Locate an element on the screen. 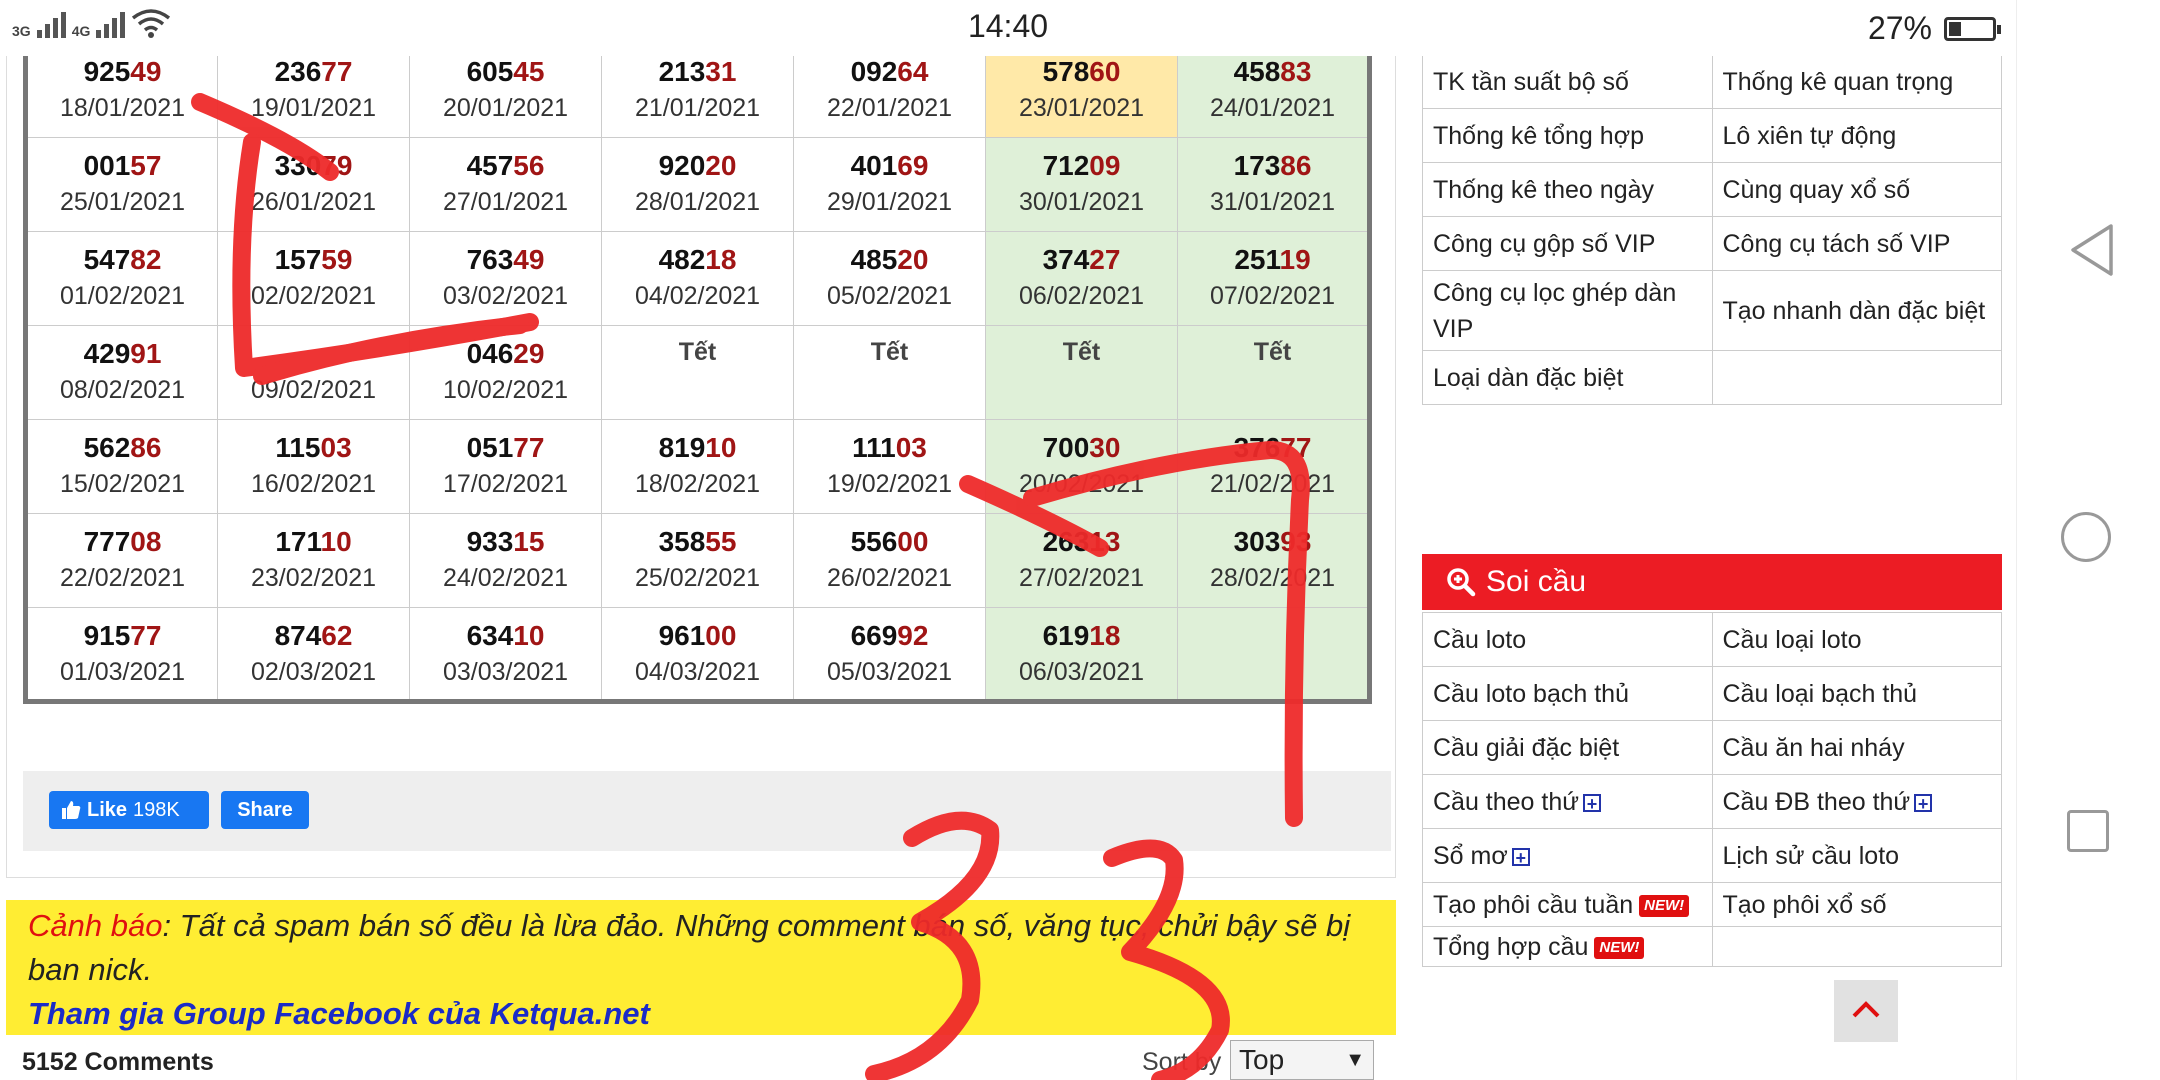 This screenshot has width=2160, height=1080. menu-row: Tạo phôi cầu tuần NEW! Tạo phôi xổ số is located at coordinates (1712, 904).